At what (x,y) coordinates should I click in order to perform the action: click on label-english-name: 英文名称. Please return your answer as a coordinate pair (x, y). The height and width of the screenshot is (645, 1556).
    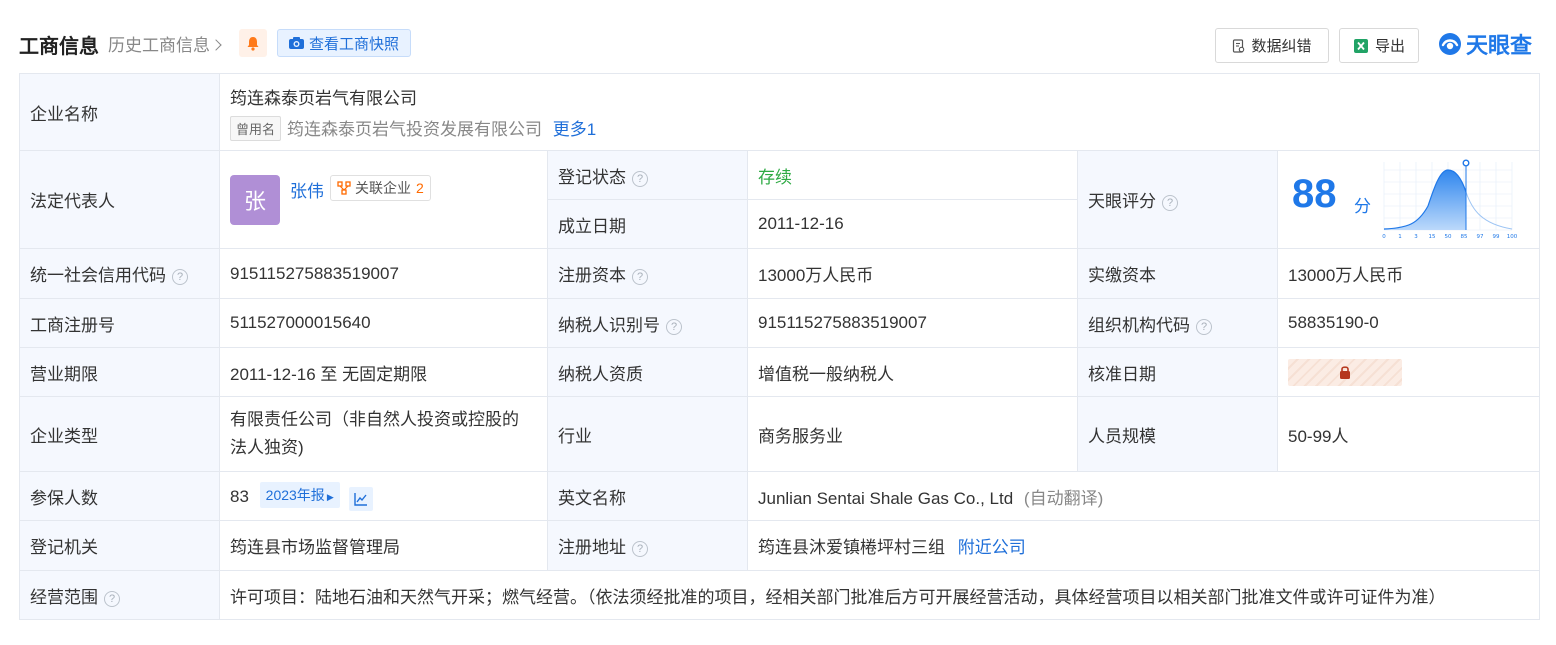
    Looking at the image, I should click on (647, 496).